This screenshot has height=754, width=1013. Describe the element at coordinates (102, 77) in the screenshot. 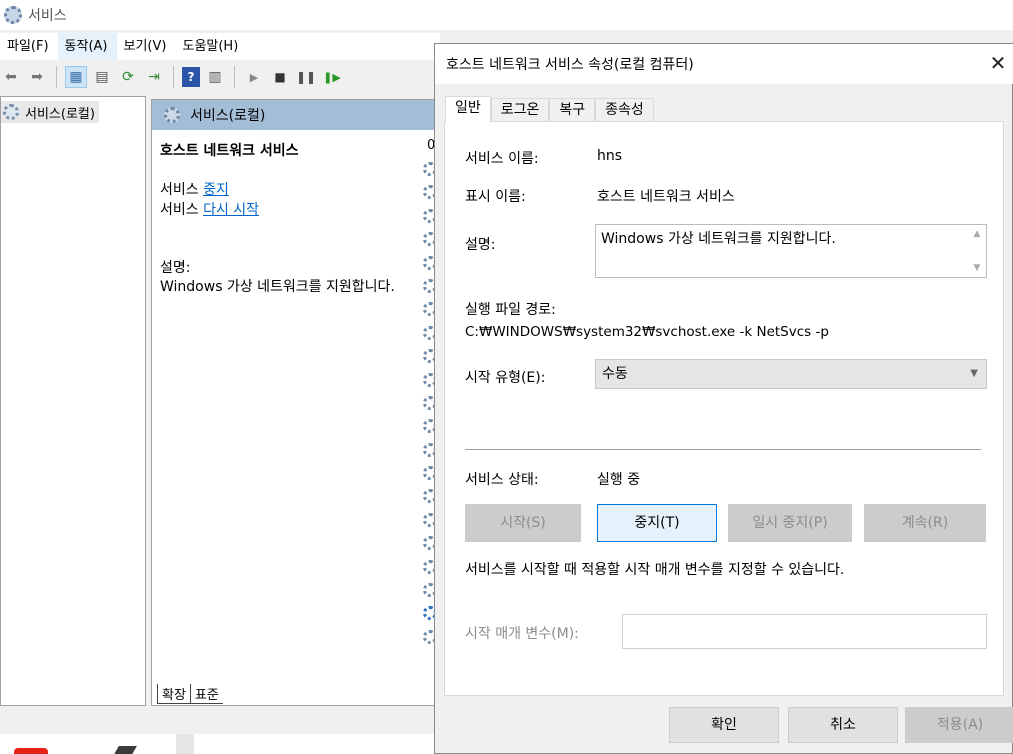

I see `properties-icon: ▤` at that location.